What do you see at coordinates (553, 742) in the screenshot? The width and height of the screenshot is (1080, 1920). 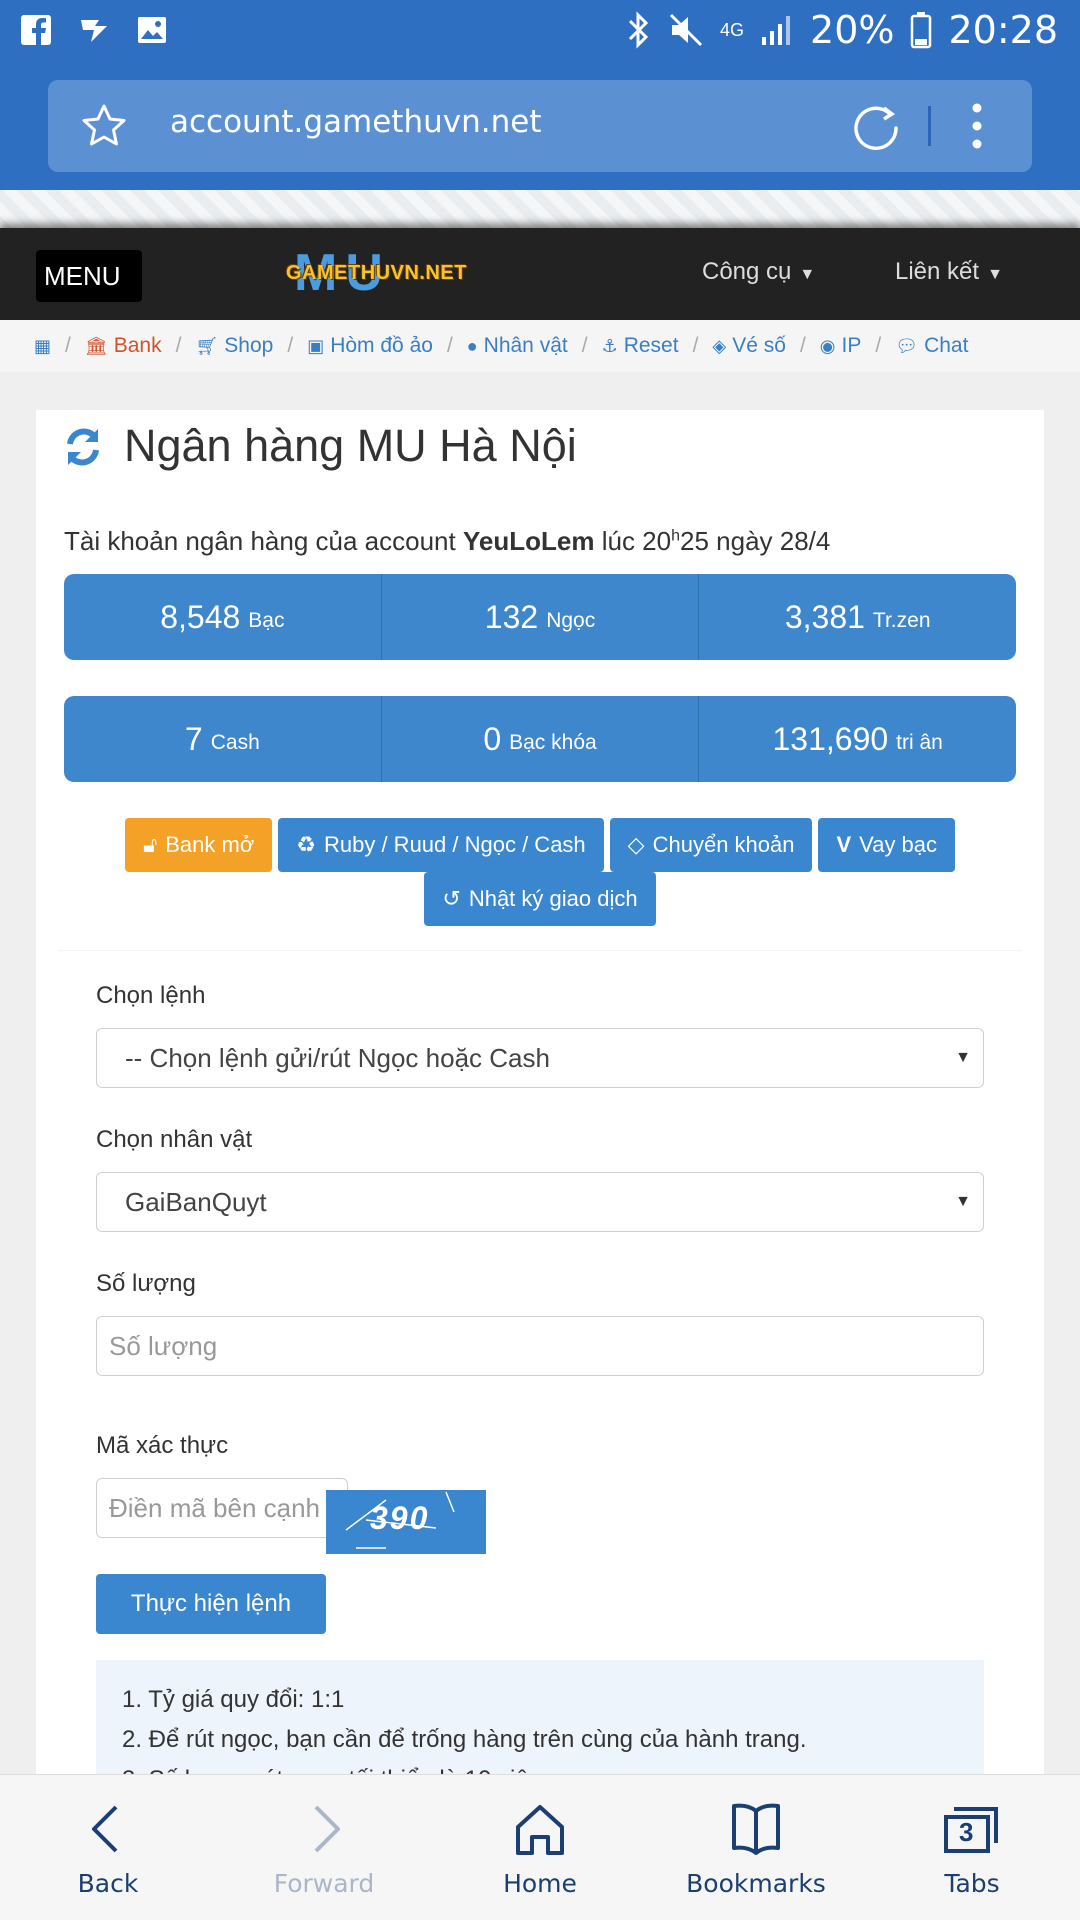 I see `stat-unit: Bạc khóa` at bounding box center [553, 742].